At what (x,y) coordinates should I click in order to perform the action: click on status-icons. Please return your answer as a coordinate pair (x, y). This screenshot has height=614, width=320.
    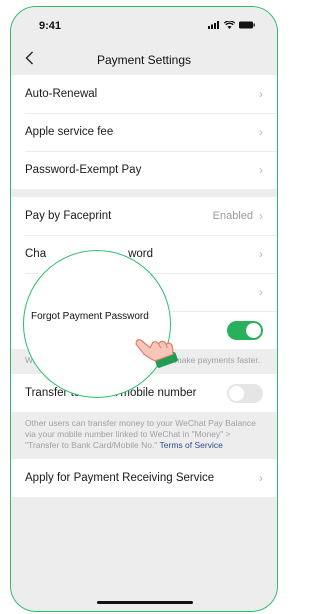
    Looking at the image, I should click on (231, 25).